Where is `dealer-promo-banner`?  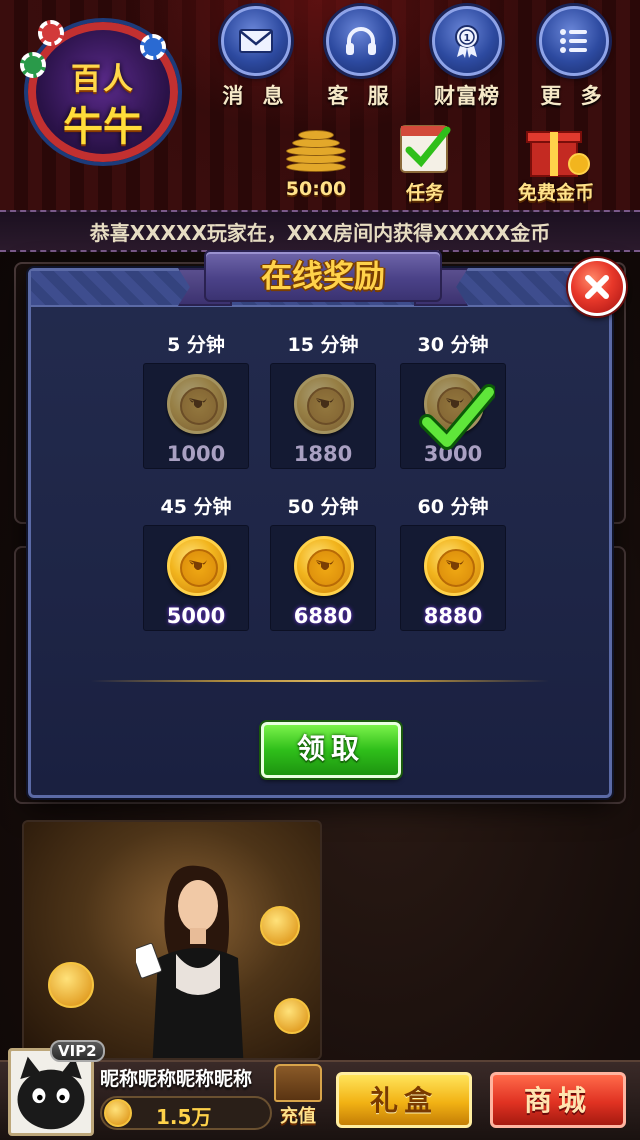 dealer-promo-banner is located at coordinates (172, 940).